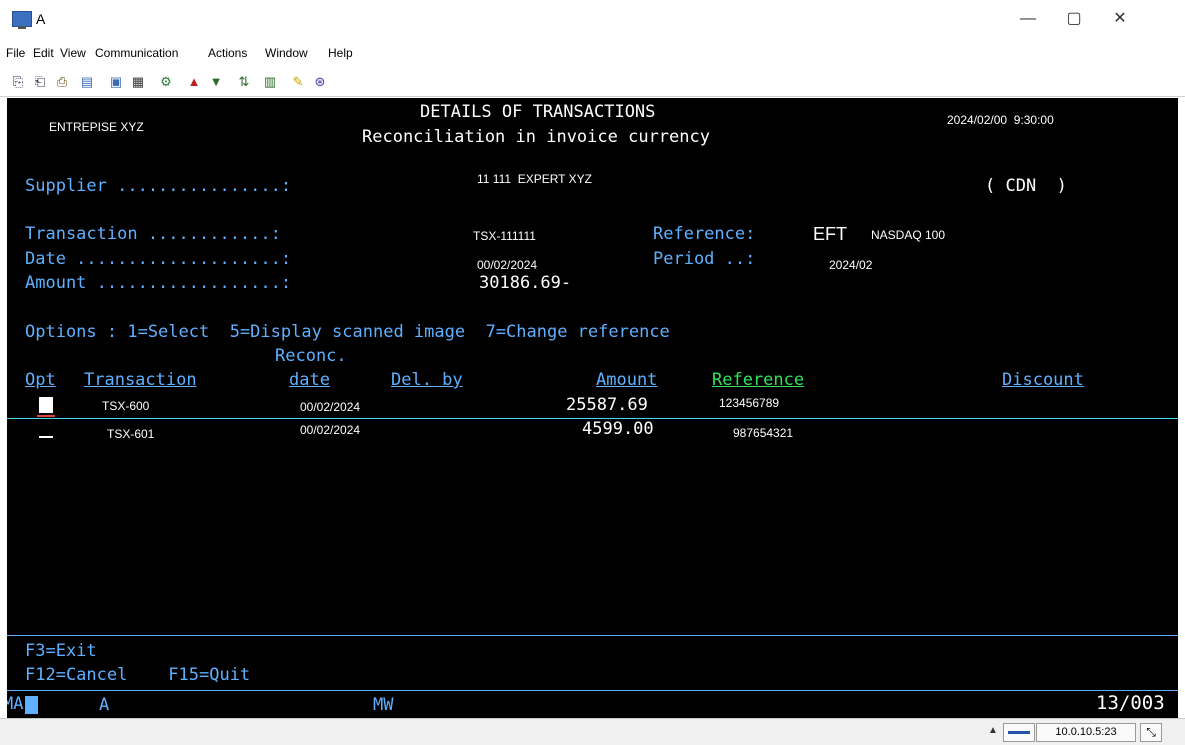 This screenshot has width=1185, height=745. I want to click on function-keys-line1: F3=Exit, so click(61, 651).